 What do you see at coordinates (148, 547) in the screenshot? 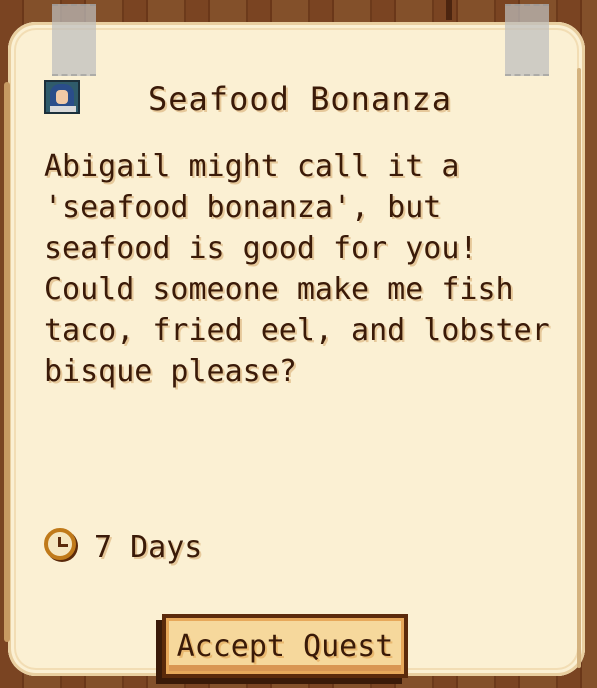
I see `quest-days-remaining: 7 Days` at bounding box center [148, 547].